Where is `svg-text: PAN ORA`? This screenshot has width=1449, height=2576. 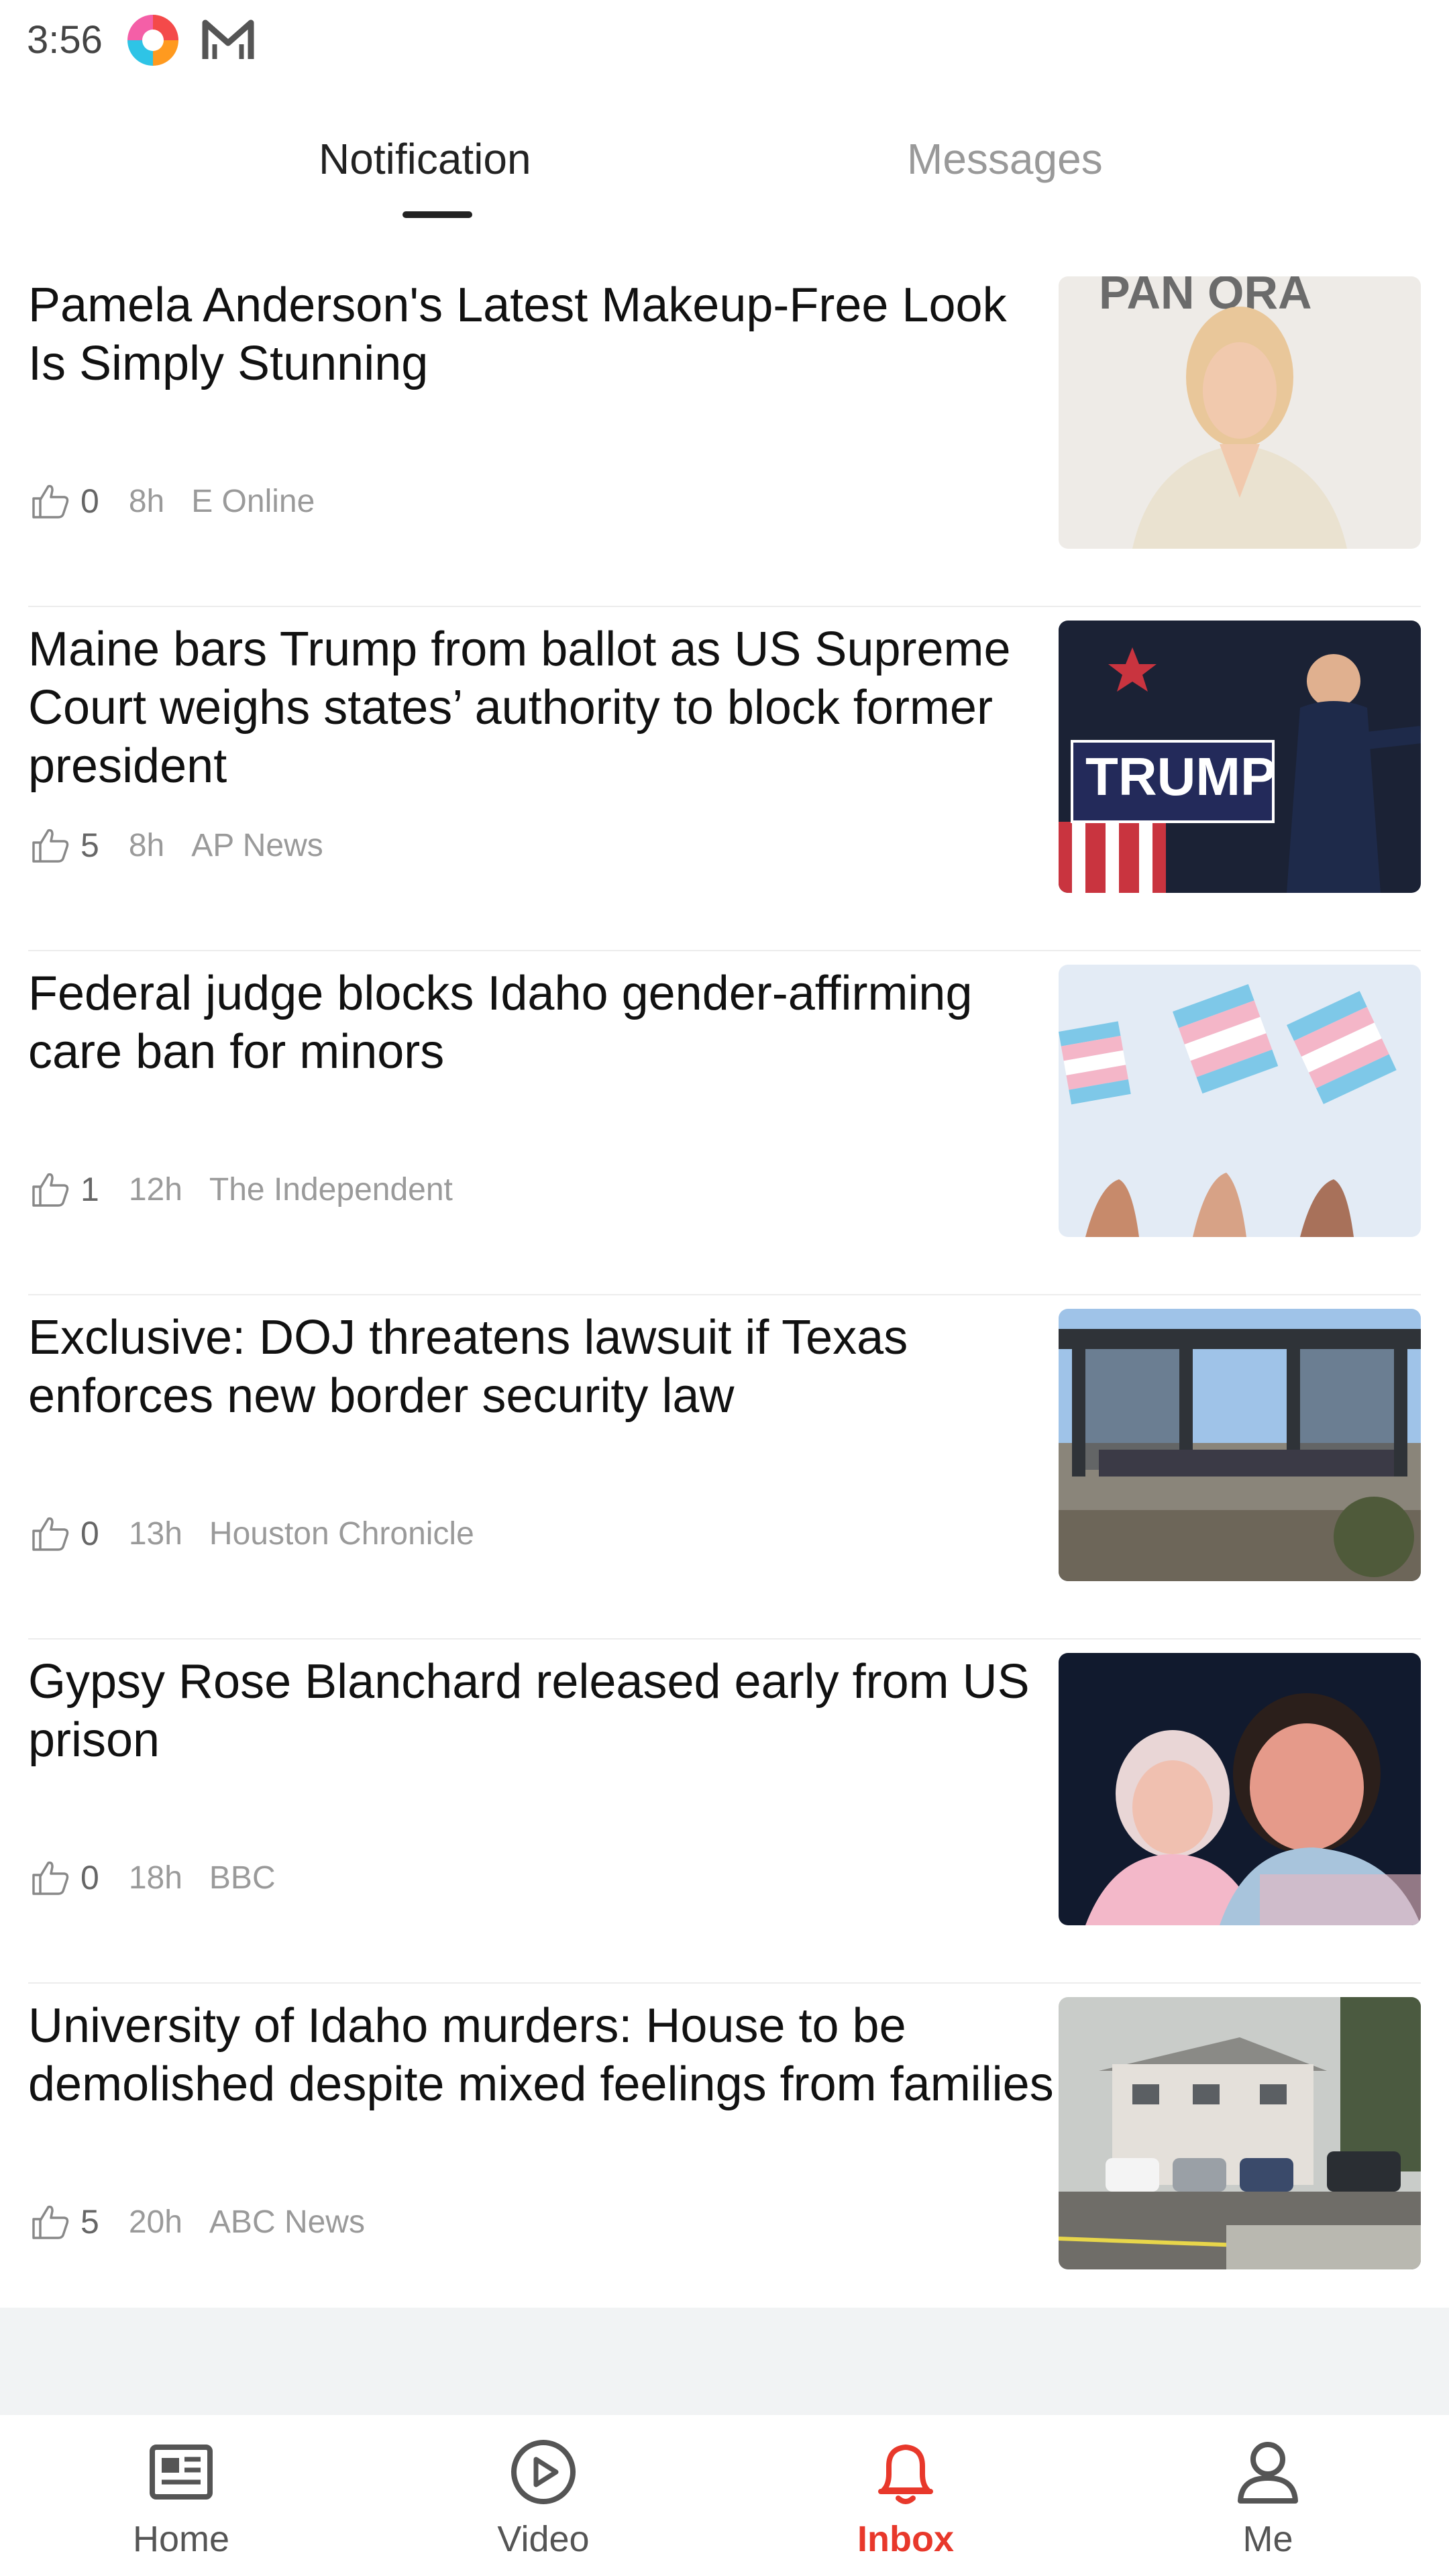 svg-text: PAN ORA is located at coordinates (1205, 297).